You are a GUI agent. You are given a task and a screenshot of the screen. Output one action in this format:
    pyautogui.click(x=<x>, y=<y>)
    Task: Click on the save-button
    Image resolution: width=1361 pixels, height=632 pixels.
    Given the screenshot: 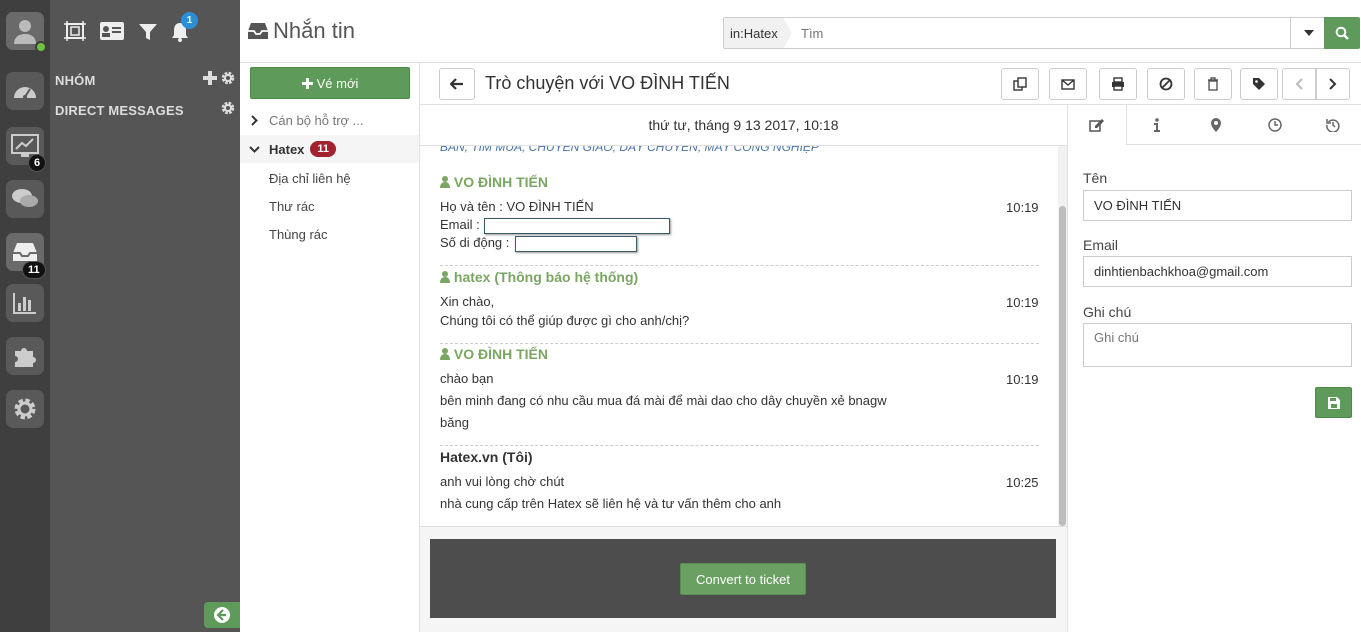 What is the action you would take?
    pyautogui.click(x=1333, y=402)
    